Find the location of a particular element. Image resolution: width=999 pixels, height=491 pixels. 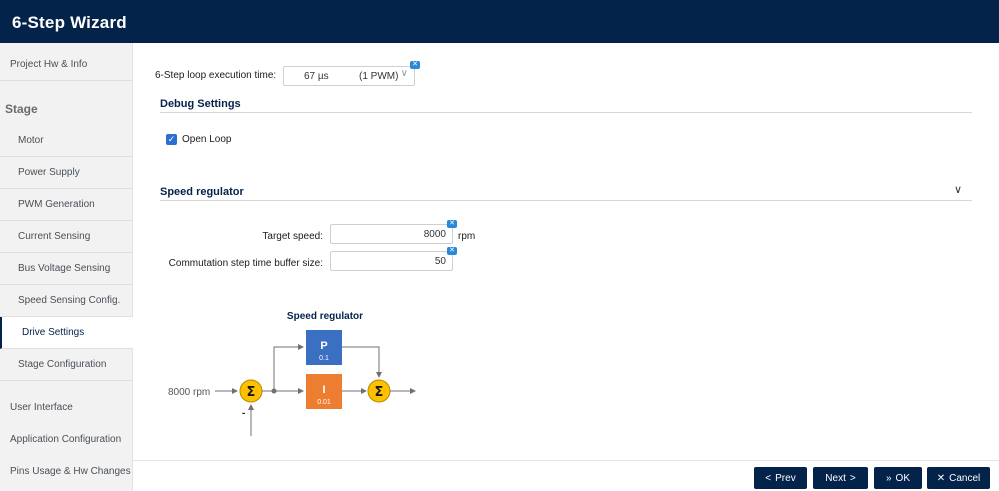

sidebar-item-stage-configuration: Stage Configuration is located at coordinates (66, 365).